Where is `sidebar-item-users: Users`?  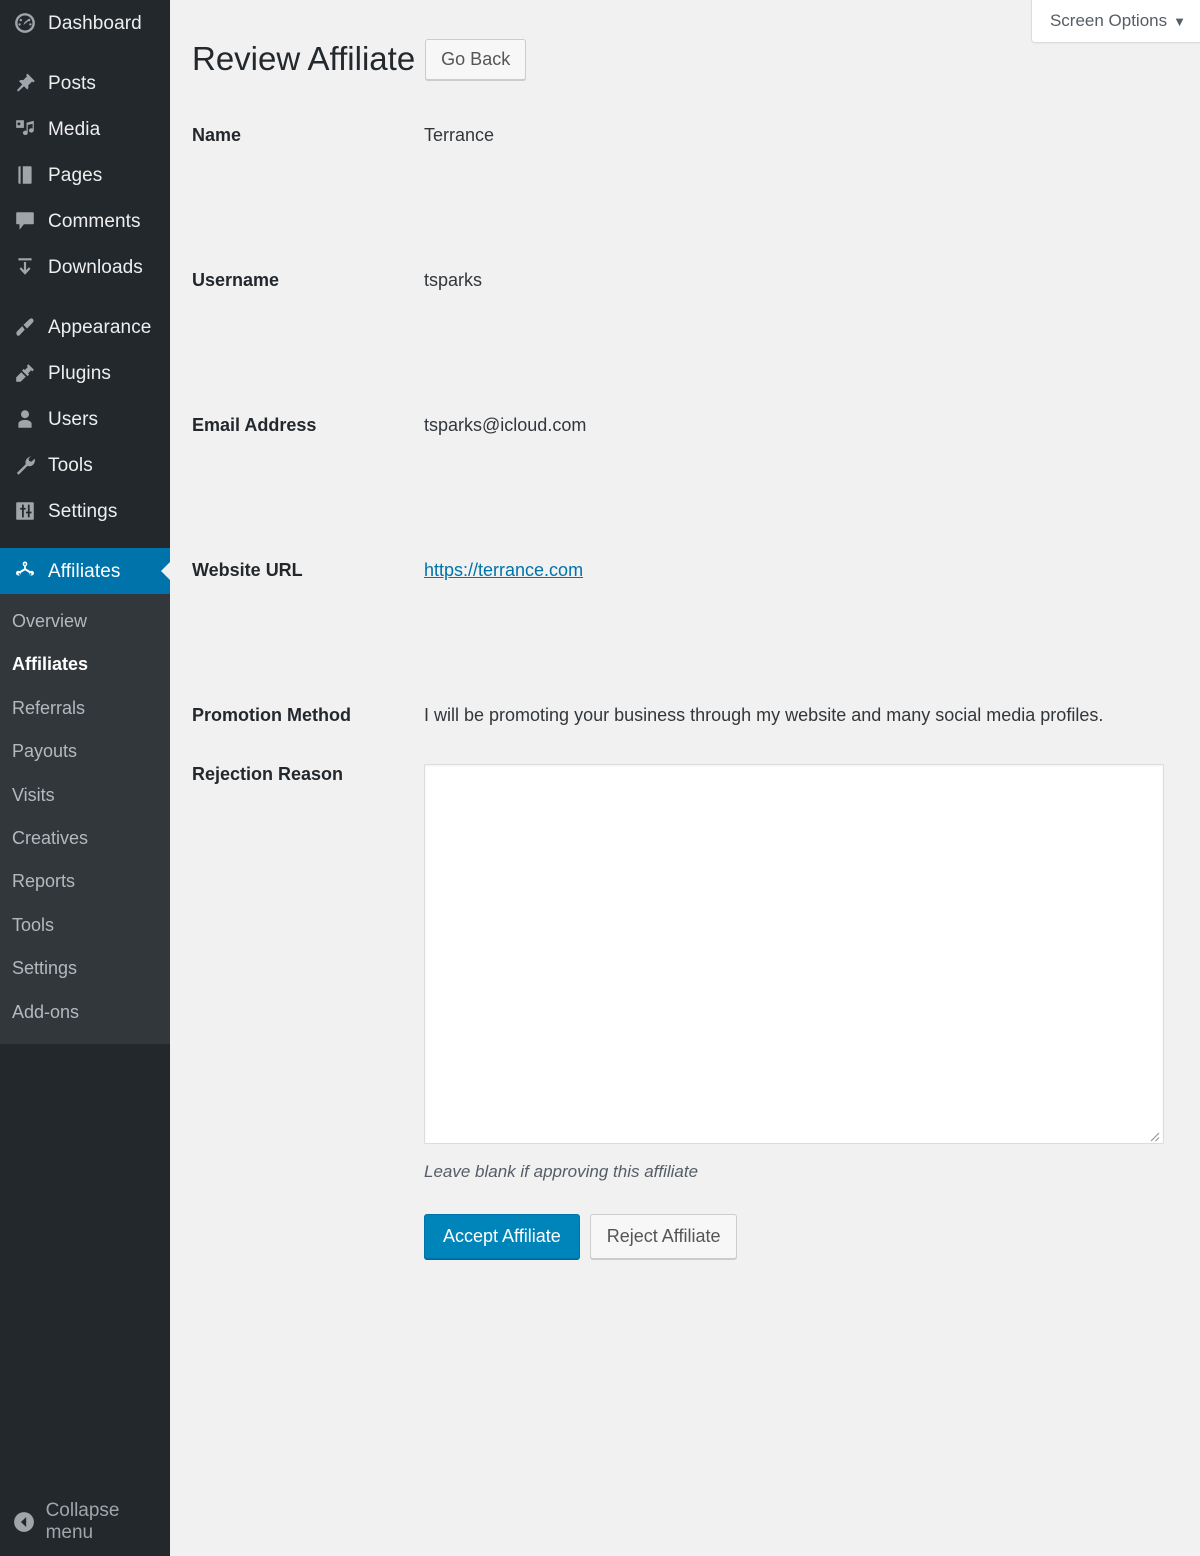 sidebar-item-users: Users is located at coordinates (85, 419).